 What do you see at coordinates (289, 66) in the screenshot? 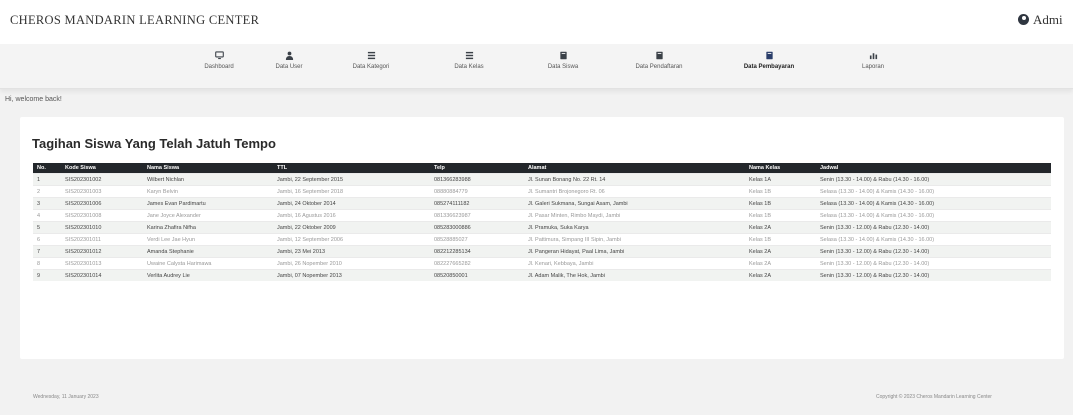
I see `nav-item-data-user: Data User` at bounding box center [289, 66].